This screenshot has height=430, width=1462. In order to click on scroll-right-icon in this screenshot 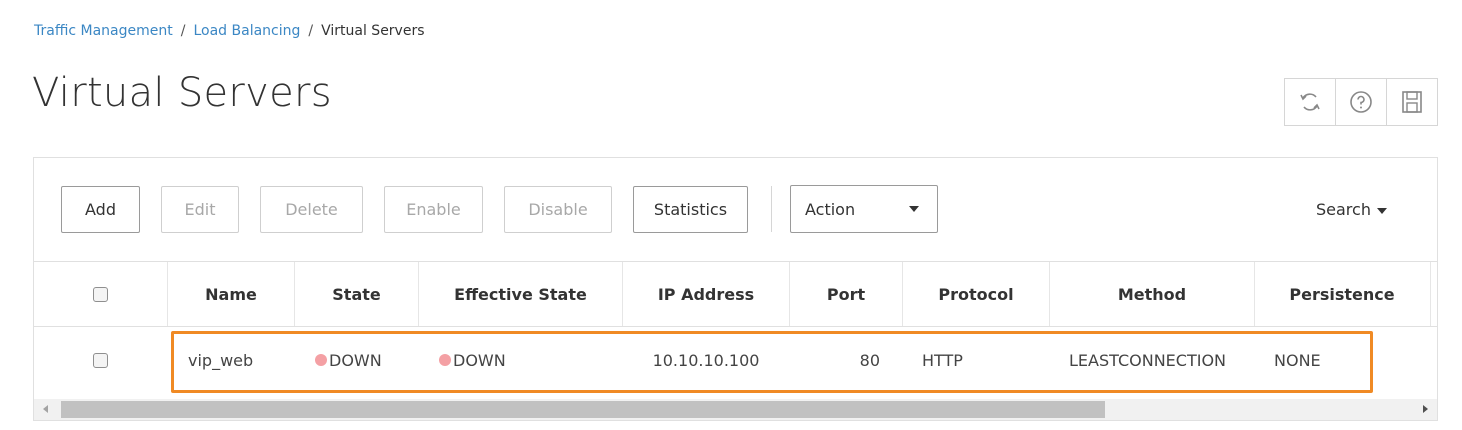, I will do `click(1425, 409)`.